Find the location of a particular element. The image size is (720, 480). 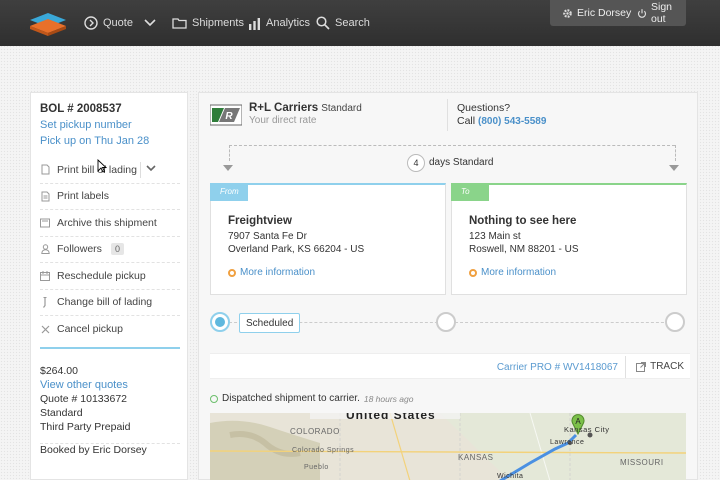

map-terrain is located at coordinates (448, 446).